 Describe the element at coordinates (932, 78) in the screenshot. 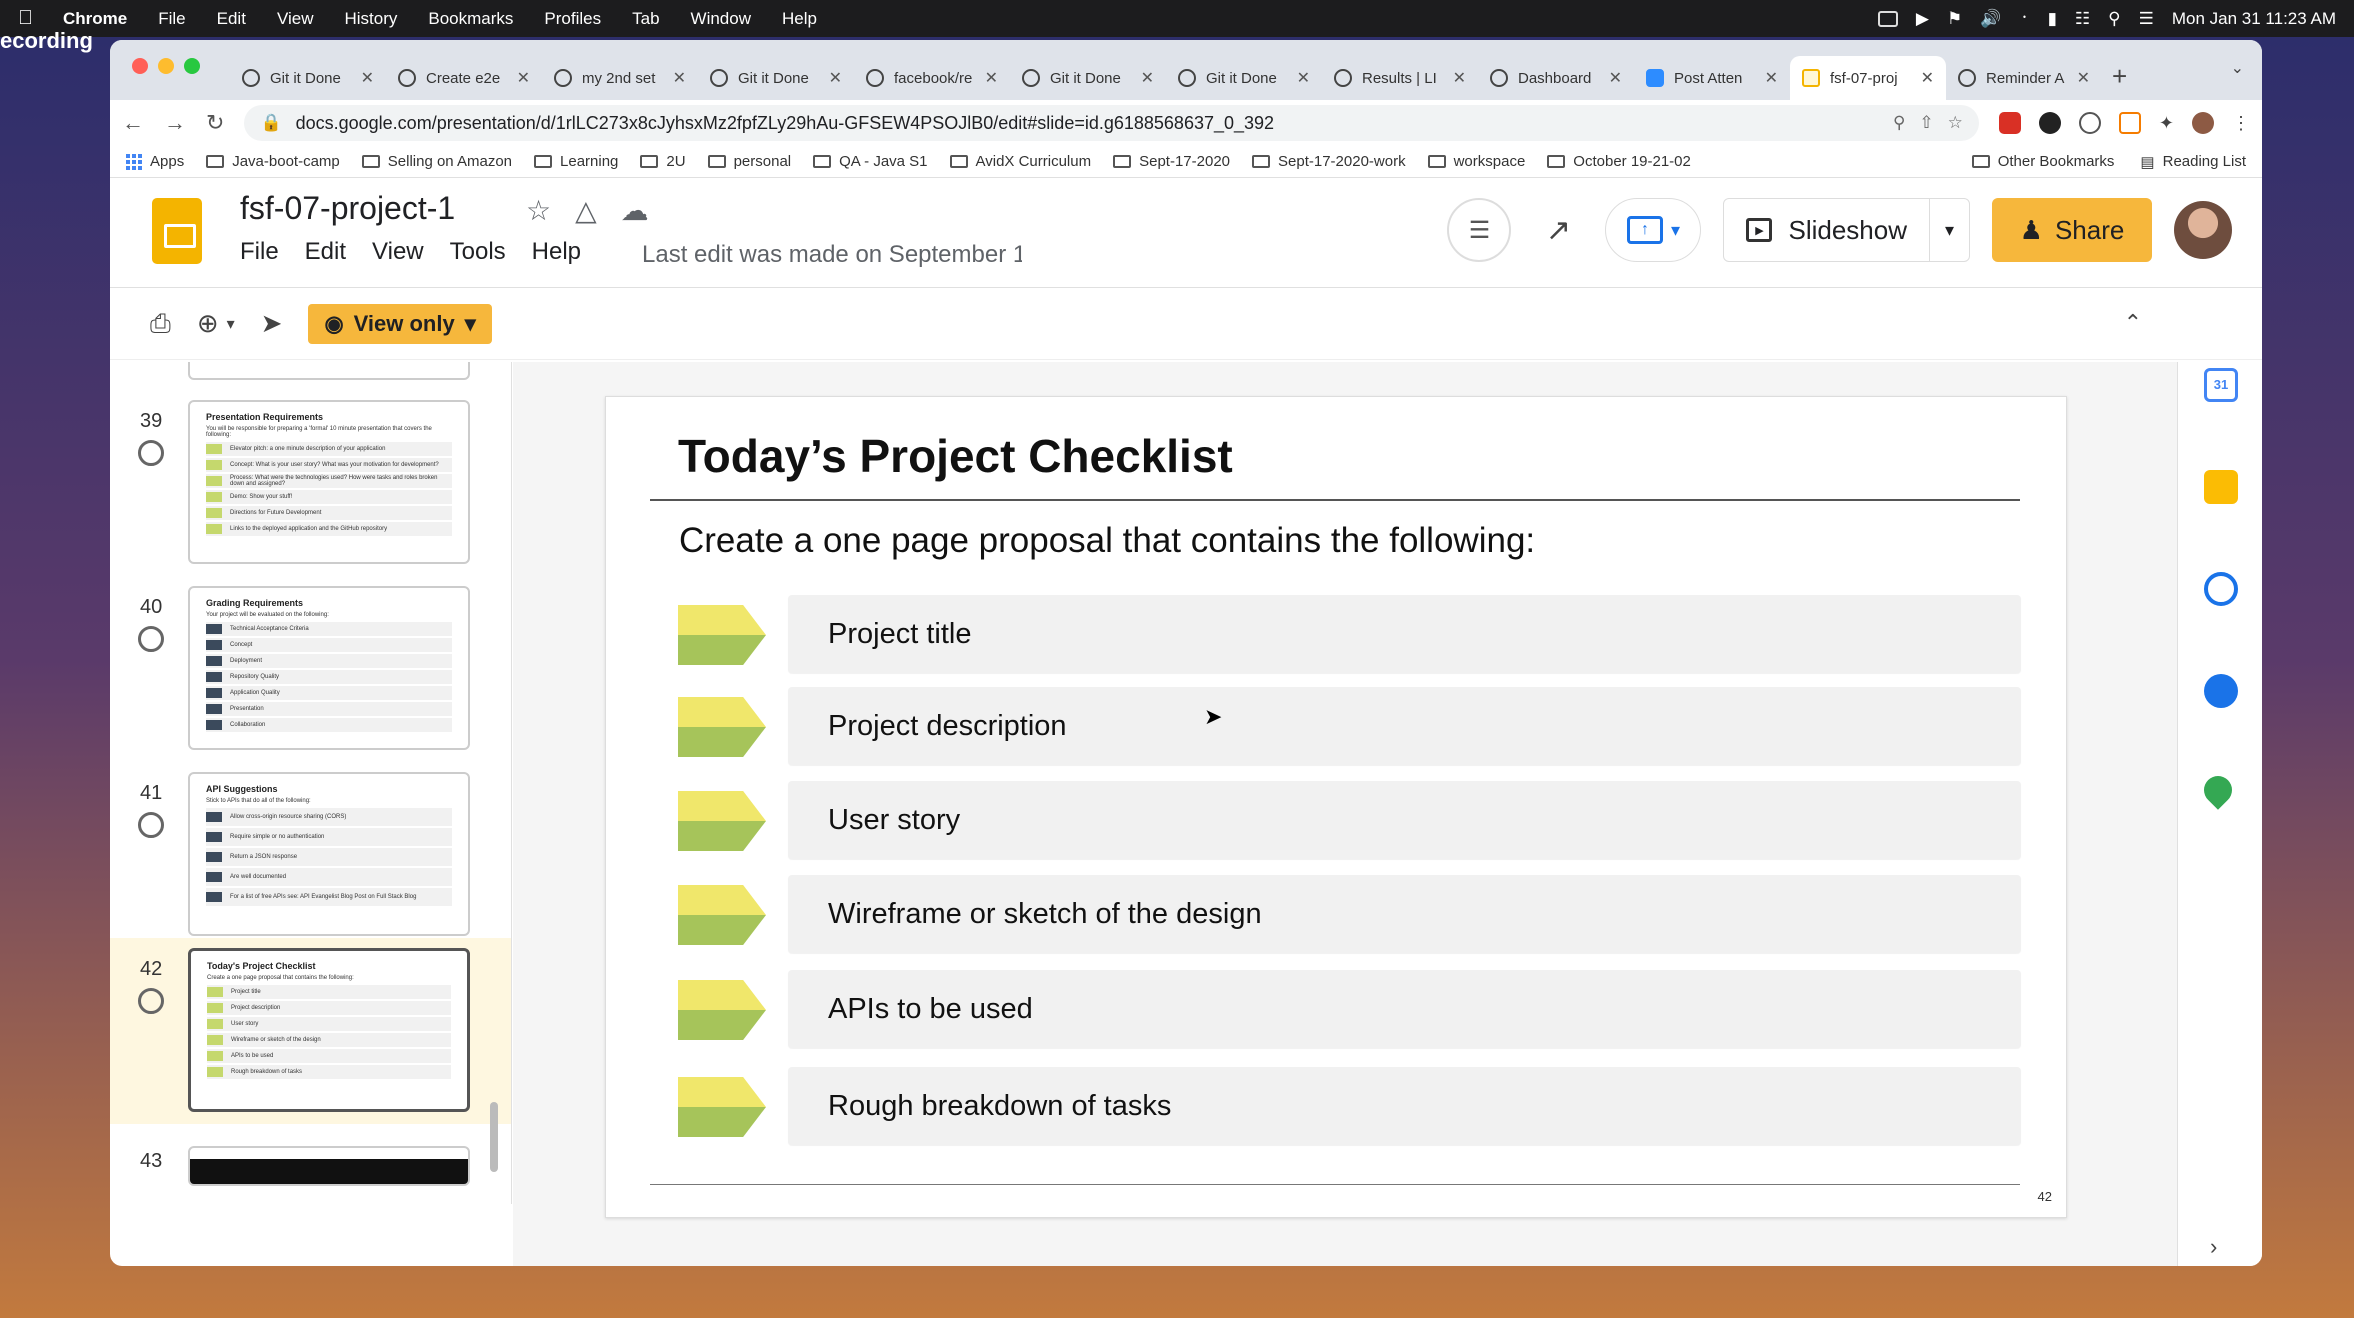

I see `browser-tab: facebook/re ✕` at that location.